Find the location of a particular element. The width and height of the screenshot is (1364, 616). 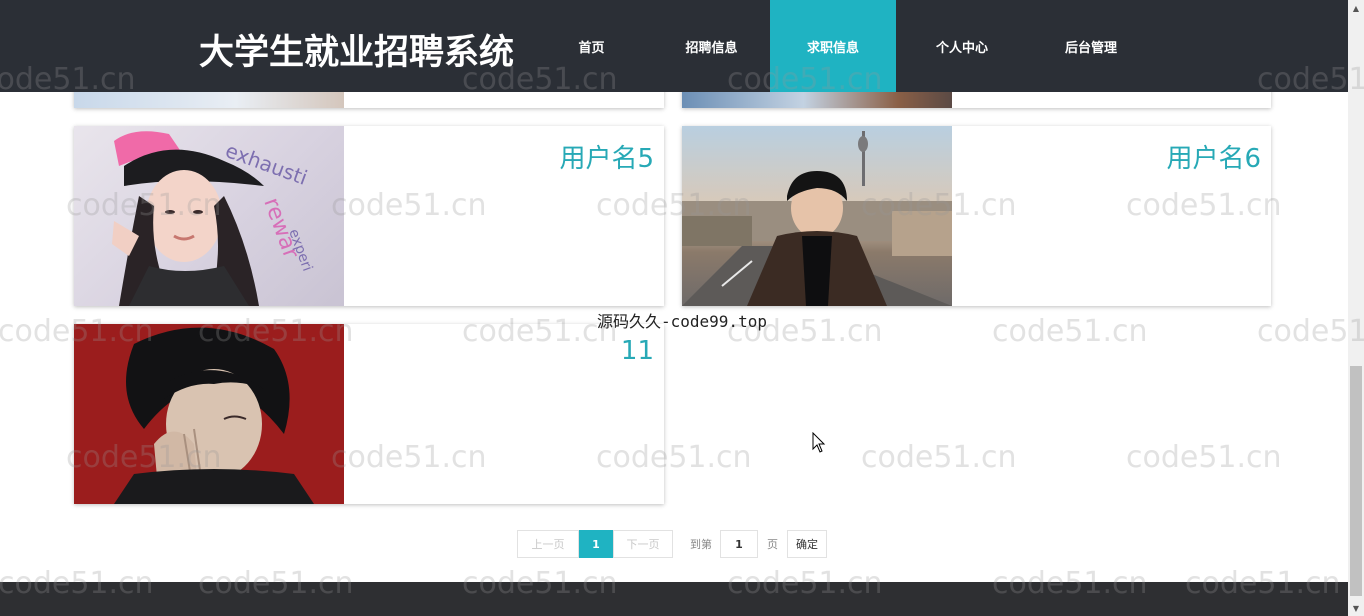

center-watermark: 源码久久-code99.top is located at coordinates (682, 321).